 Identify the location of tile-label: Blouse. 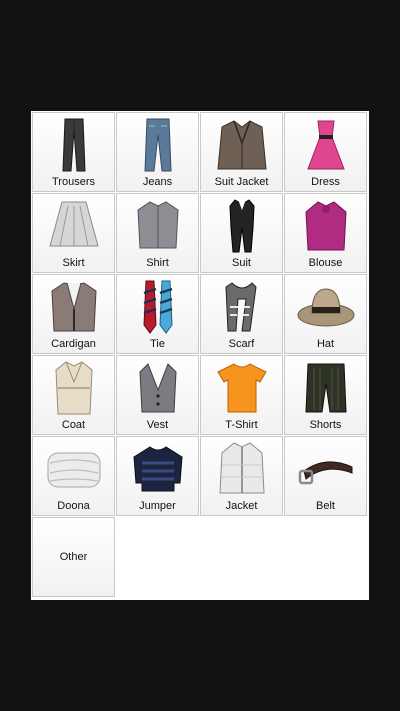
(325, 263).